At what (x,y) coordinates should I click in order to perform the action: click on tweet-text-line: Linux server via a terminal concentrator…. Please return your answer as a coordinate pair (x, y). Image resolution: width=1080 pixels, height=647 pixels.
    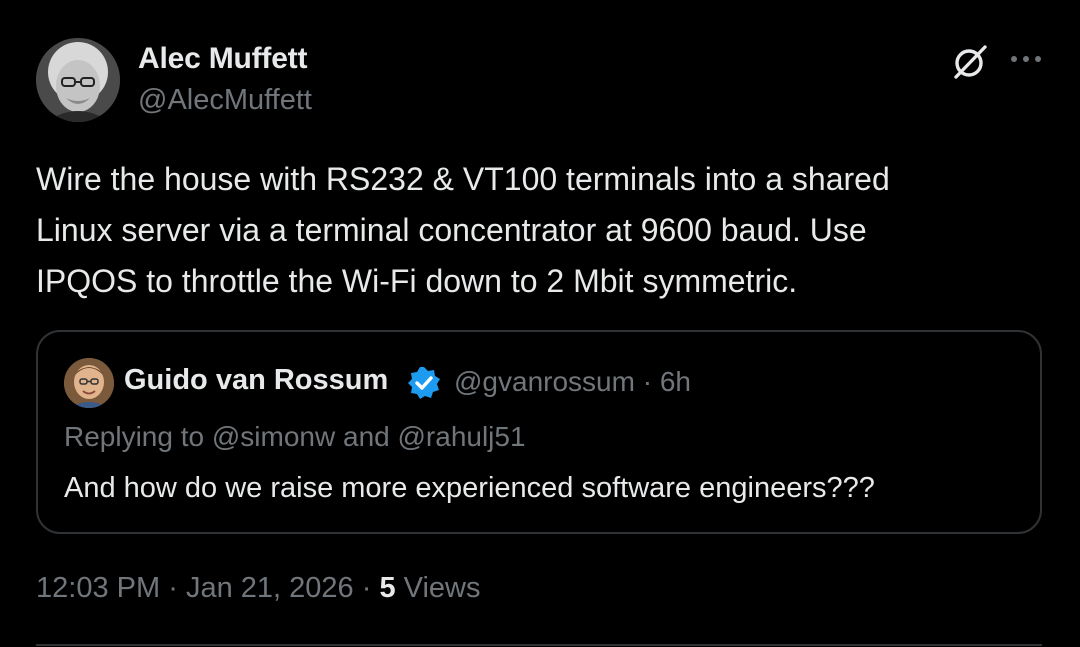
    Looking at the image, I should click on (451, 230).